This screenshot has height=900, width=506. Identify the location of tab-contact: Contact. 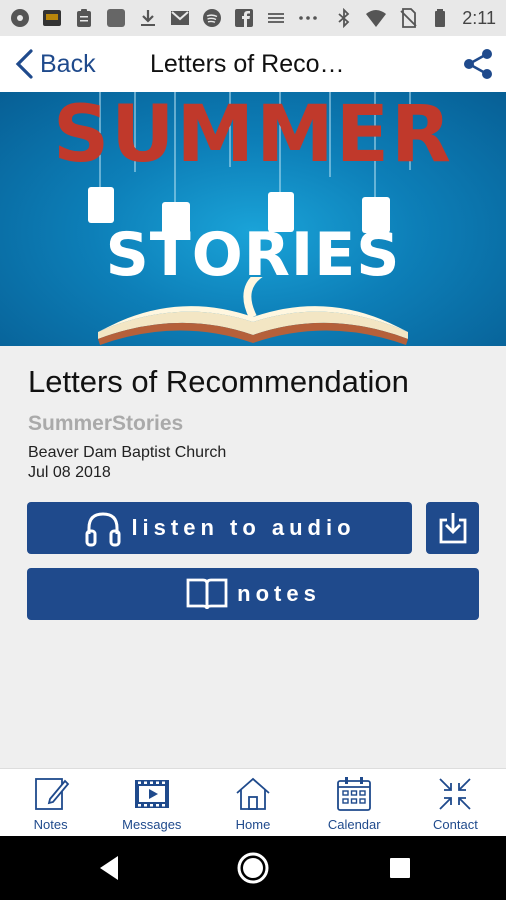
(455, 802).